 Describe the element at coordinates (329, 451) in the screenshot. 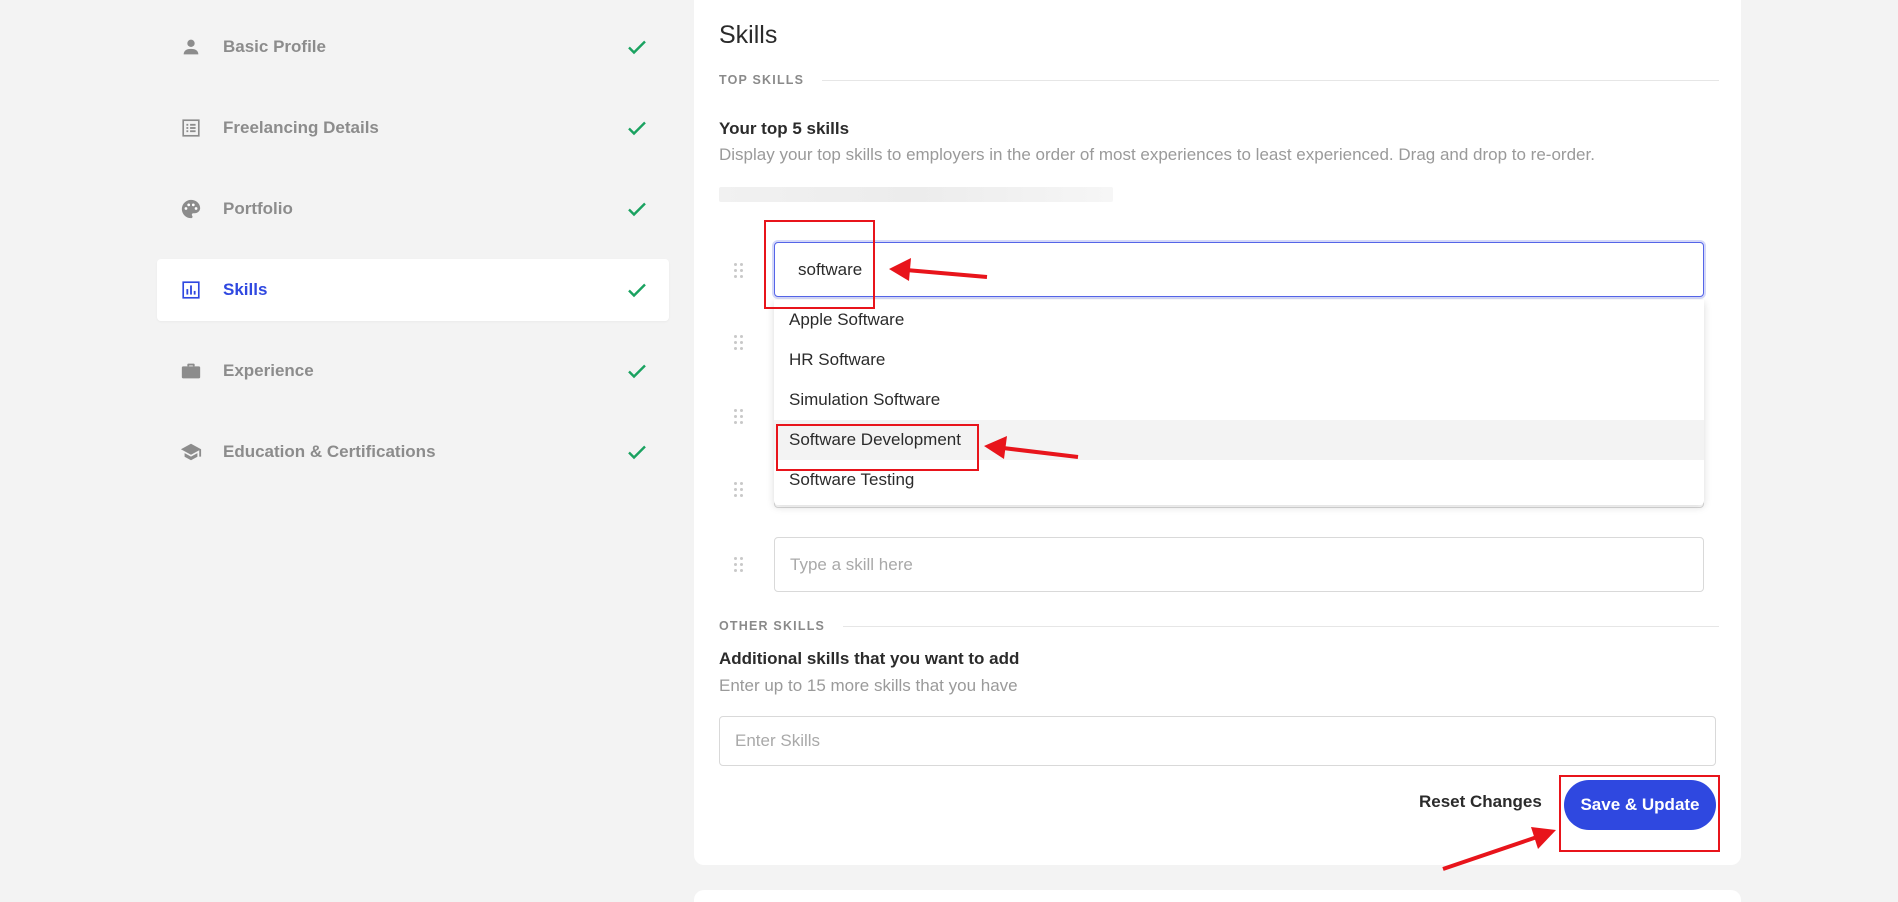

I see `sidebar-item-label: Education & Certifications` at that location.